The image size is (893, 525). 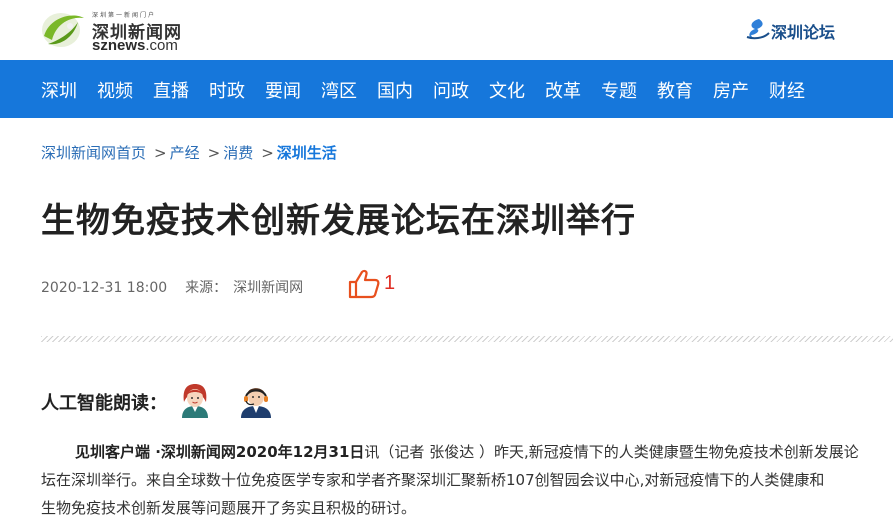 I want to click on source-name: 深圳新闻网, so click(x=268, y=288).